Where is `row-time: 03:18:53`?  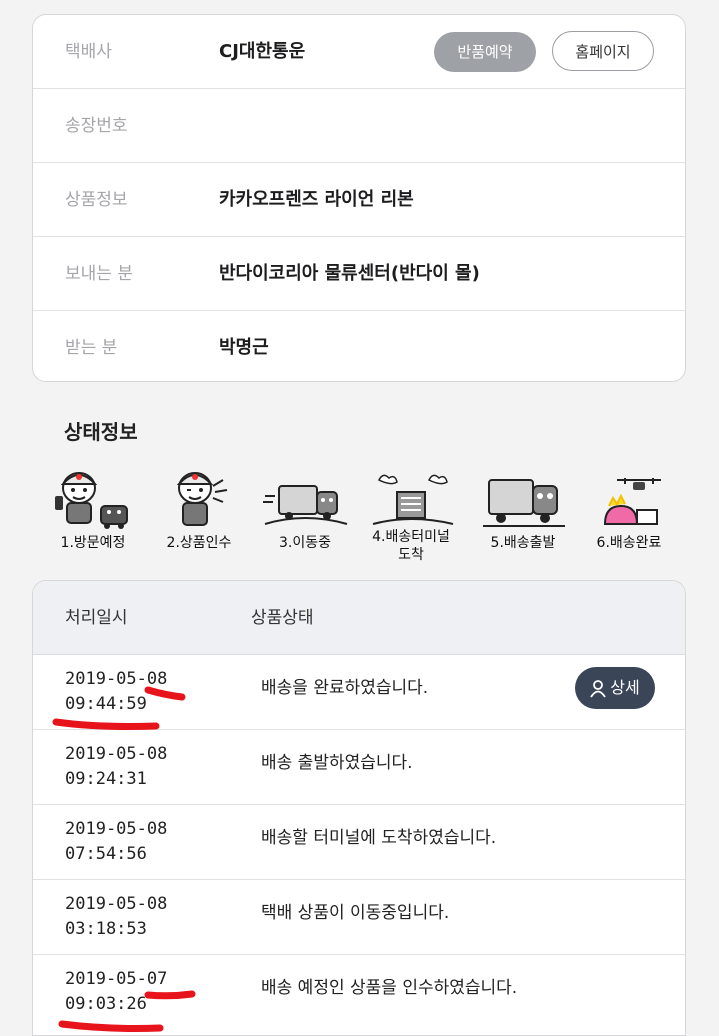 row-time: 03:18:53 is located at coordinates (106, 929).